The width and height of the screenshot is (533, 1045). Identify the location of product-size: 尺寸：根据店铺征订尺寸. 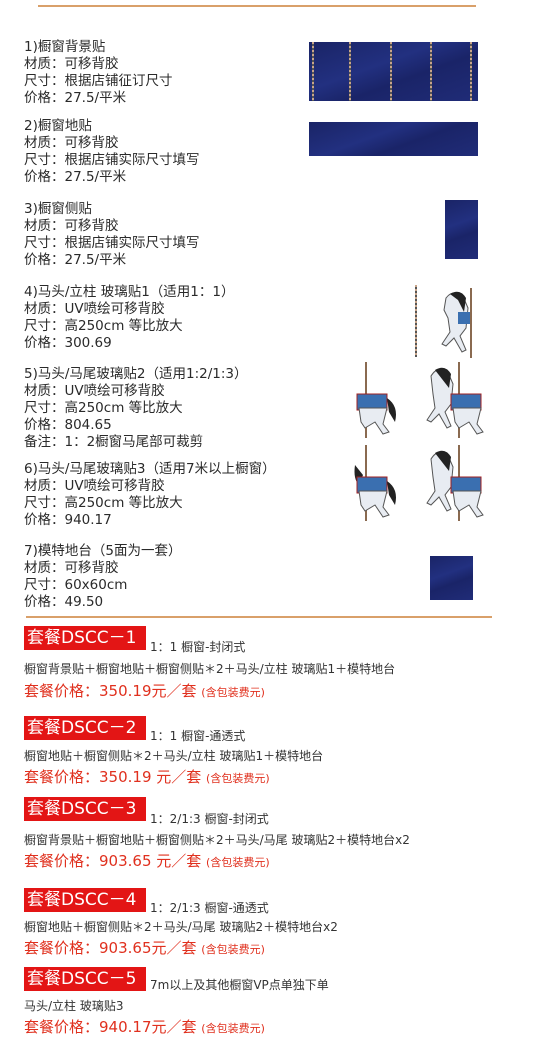
(98, 81).